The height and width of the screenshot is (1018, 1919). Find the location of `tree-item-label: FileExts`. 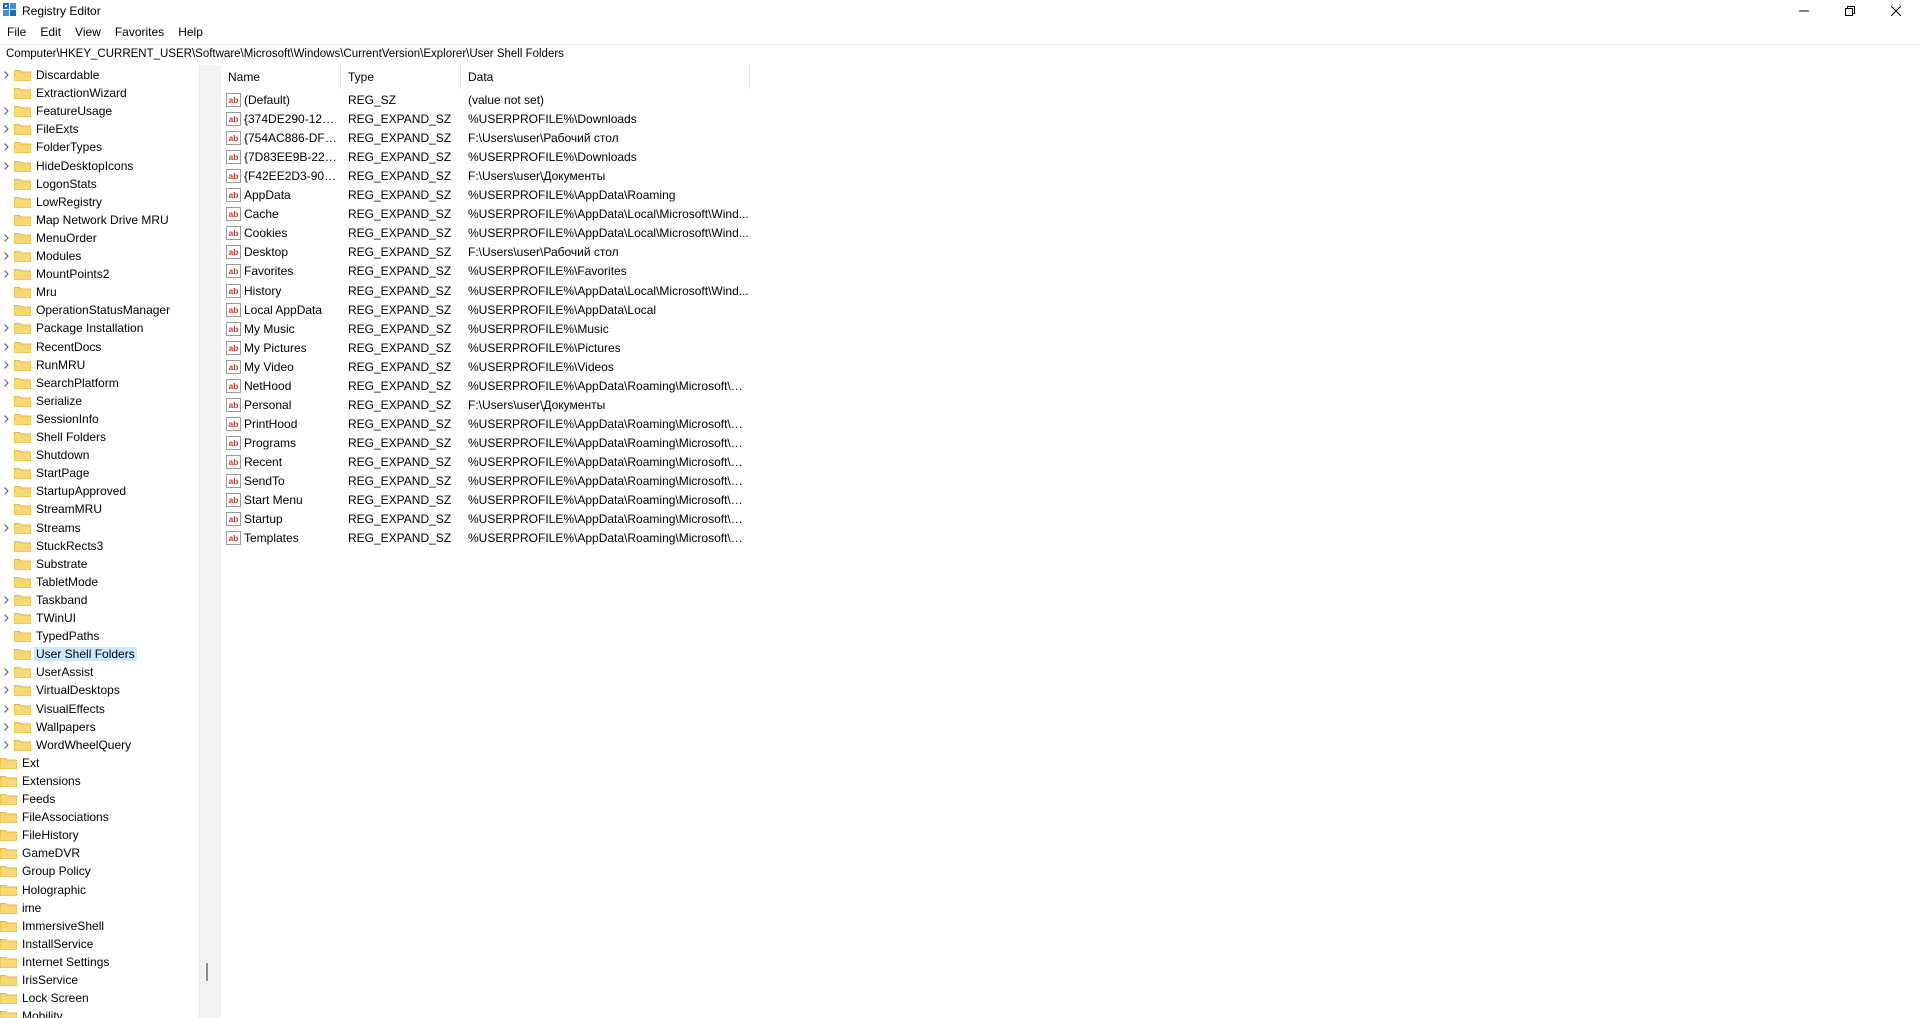

tree-item-label: FileExts is located at coordinates (57, 129).